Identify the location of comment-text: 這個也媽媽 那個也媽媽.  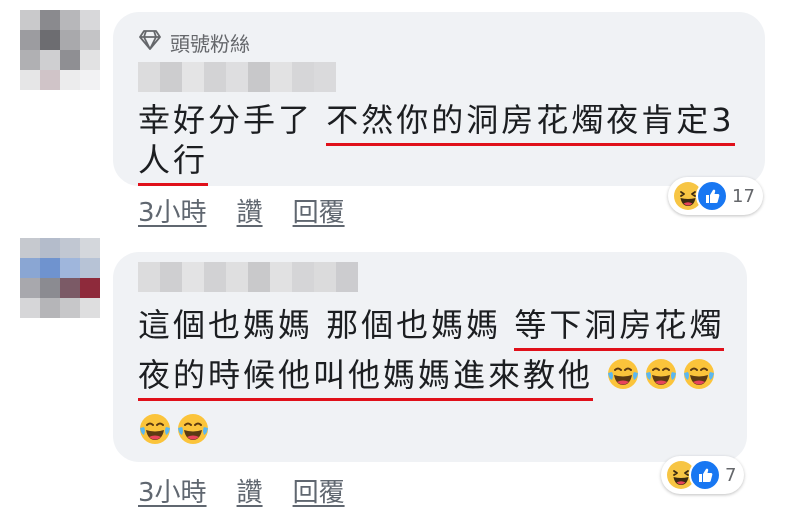
(326, 325).